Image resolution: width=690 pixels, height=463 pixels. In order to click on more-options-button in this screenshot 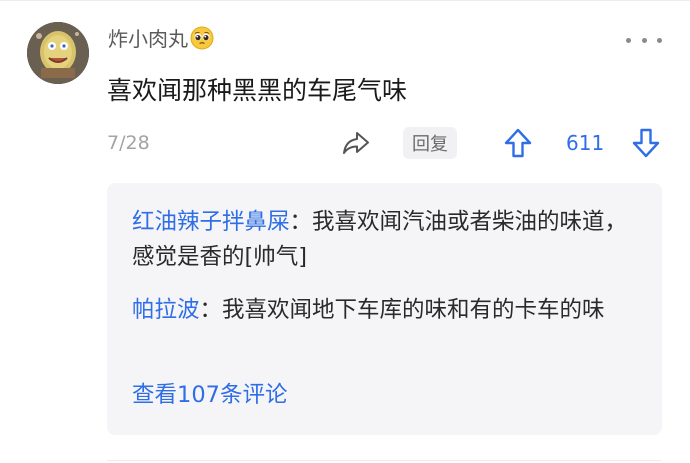, I will do `click(644, 40)`.